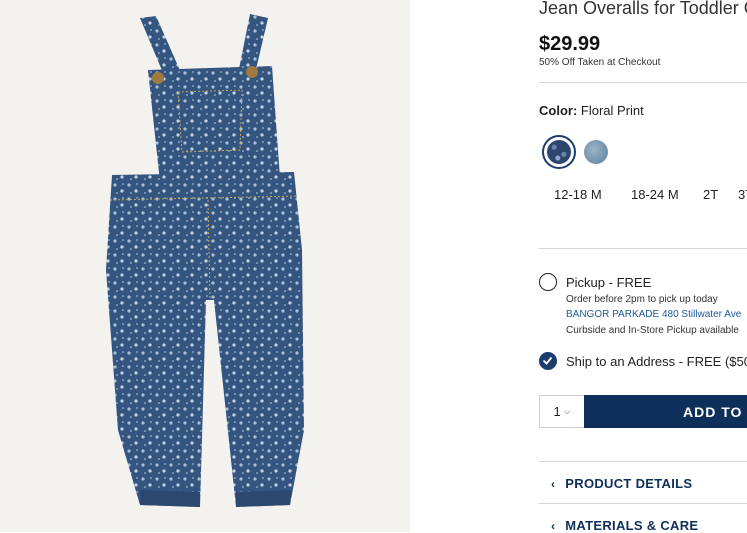 The image size is (747, 533). Describe the element at coordinates (600, 62) in the screenshot. I see `promo-text: 50% Off Taken at Checkout` at that location.